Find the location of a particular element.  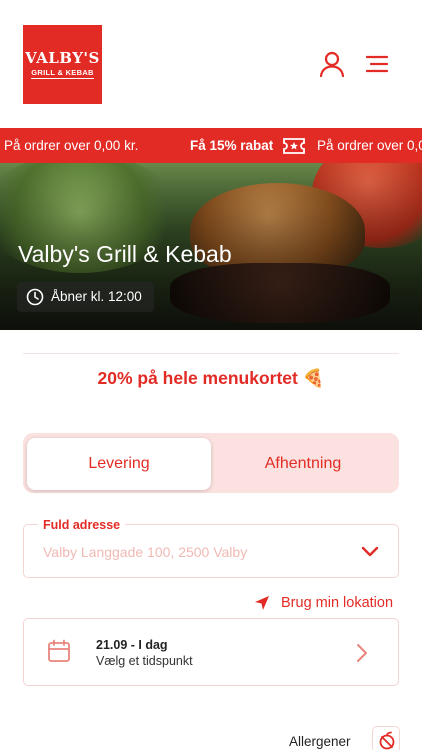

opening-time-badge: Åbner kl. 12:00 is located at coordinates (85, 297).